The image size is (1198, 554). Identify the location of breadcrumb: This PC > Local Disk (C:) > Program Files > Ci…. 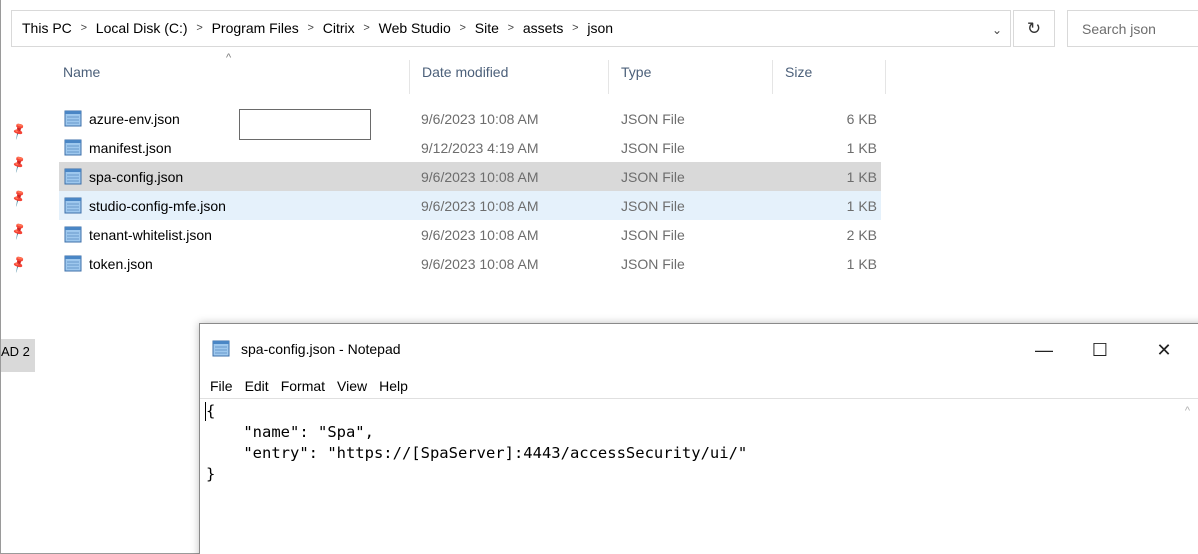
(317, 28).